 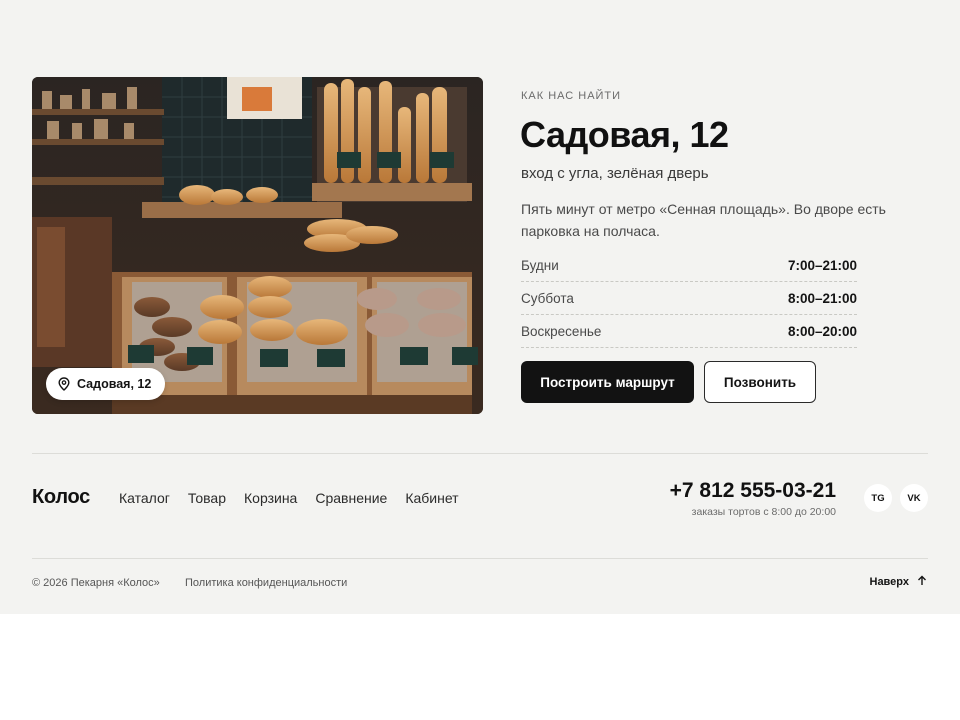 I want to click on hours-time: 8:00–21:00, so click(x=822, y=298).